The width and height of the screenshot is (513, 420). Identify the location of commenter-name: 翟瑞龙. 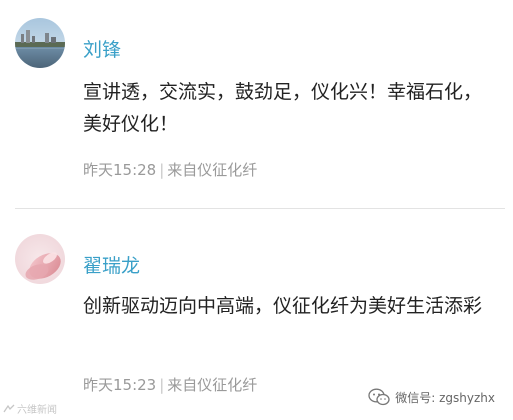
(111, 266).